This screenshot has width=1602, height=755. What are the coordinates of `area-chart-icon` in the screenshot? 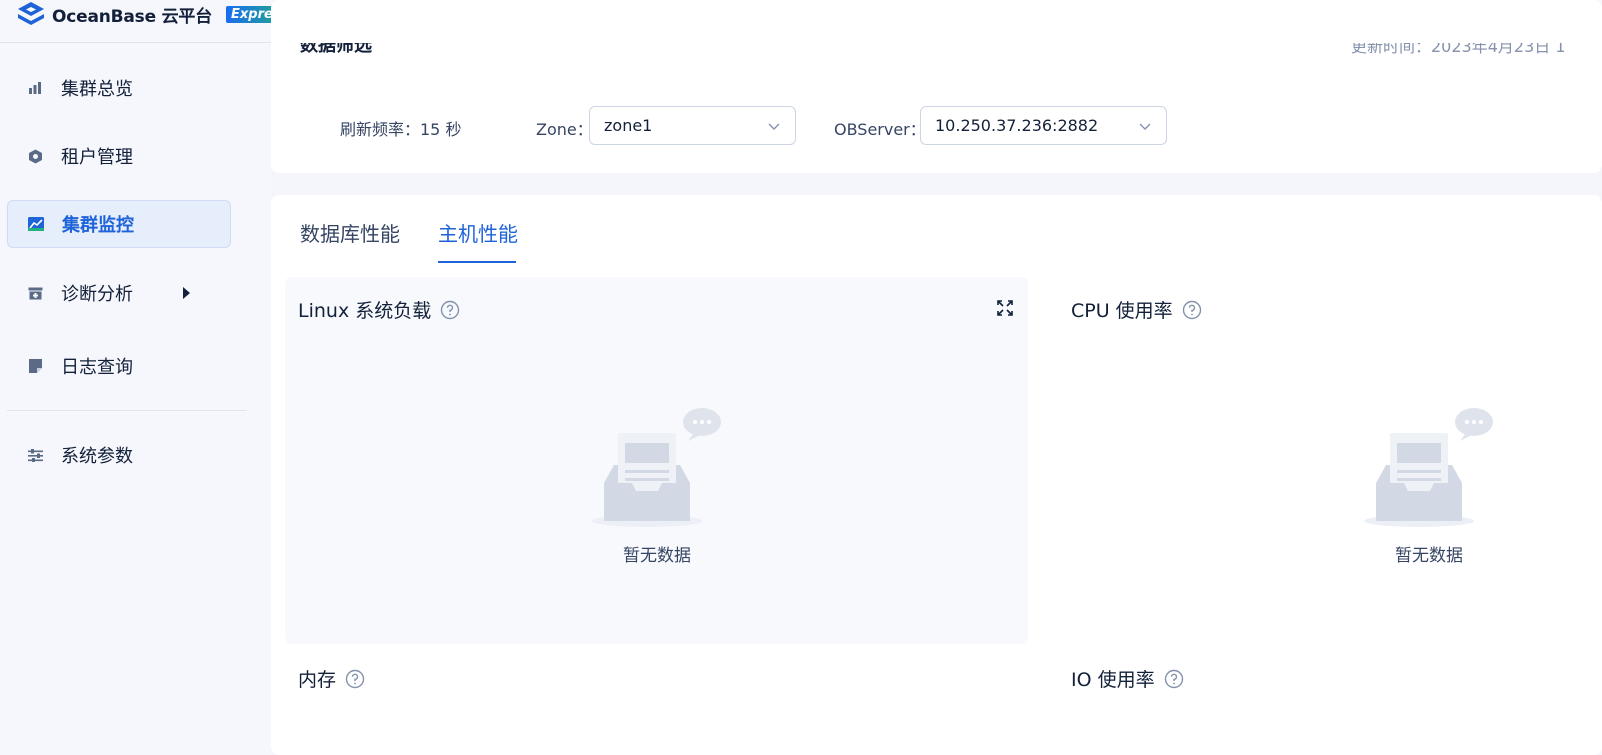 It's located at (36, 224).